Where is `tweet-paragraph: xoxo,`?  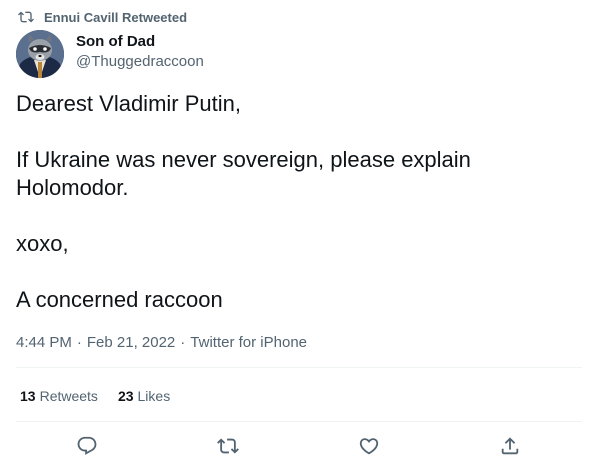 tweet-paragraph: xoxo, is located at coordinates (42, 243).